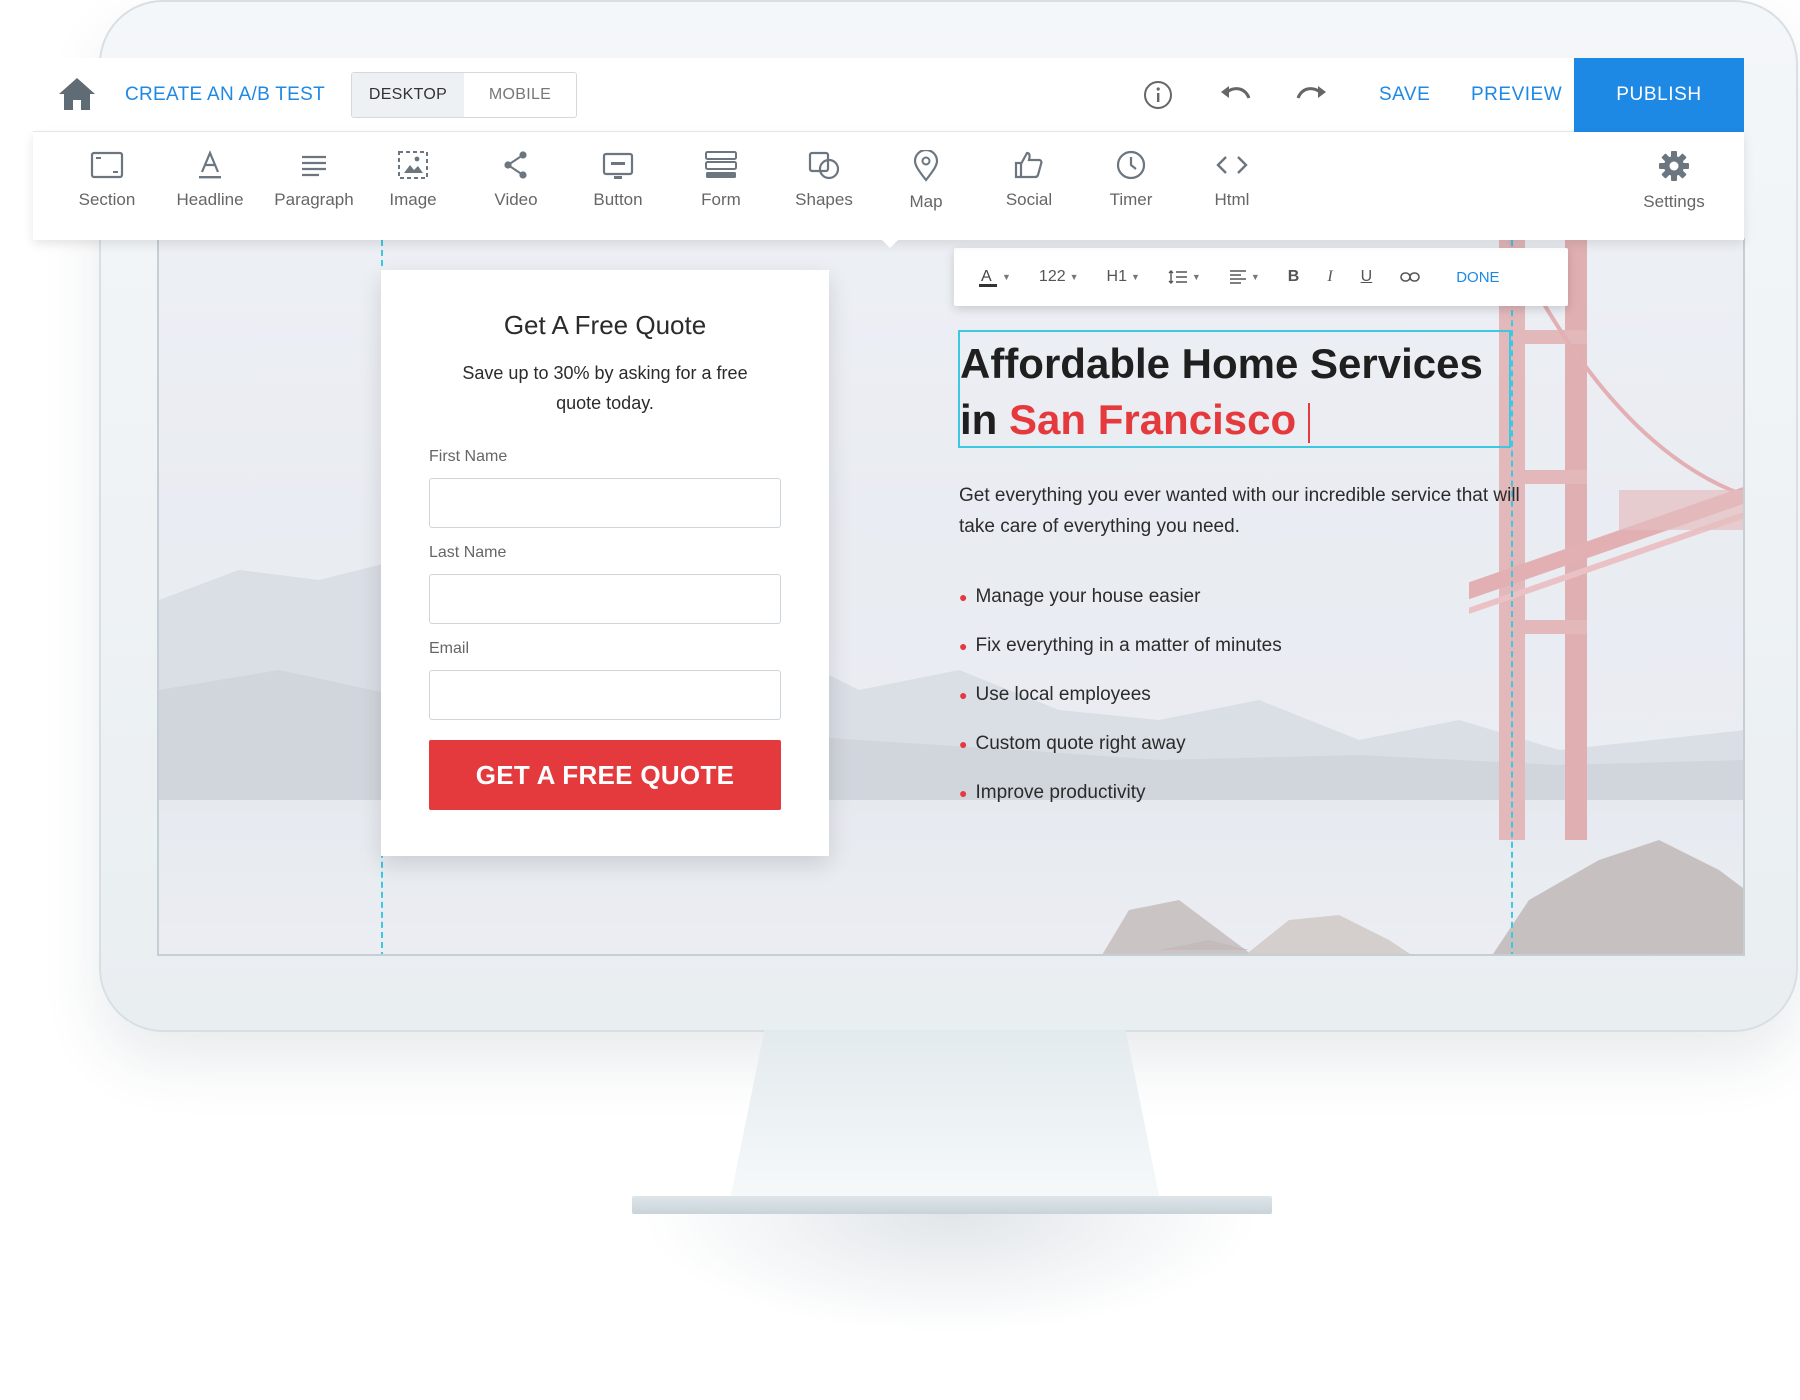 The width and height of the screenshot is (1800, 1400). What do you see at coordinates (824, 165) in the screenshot?
I see `shapes-icon` at bounding box center [824, 165].